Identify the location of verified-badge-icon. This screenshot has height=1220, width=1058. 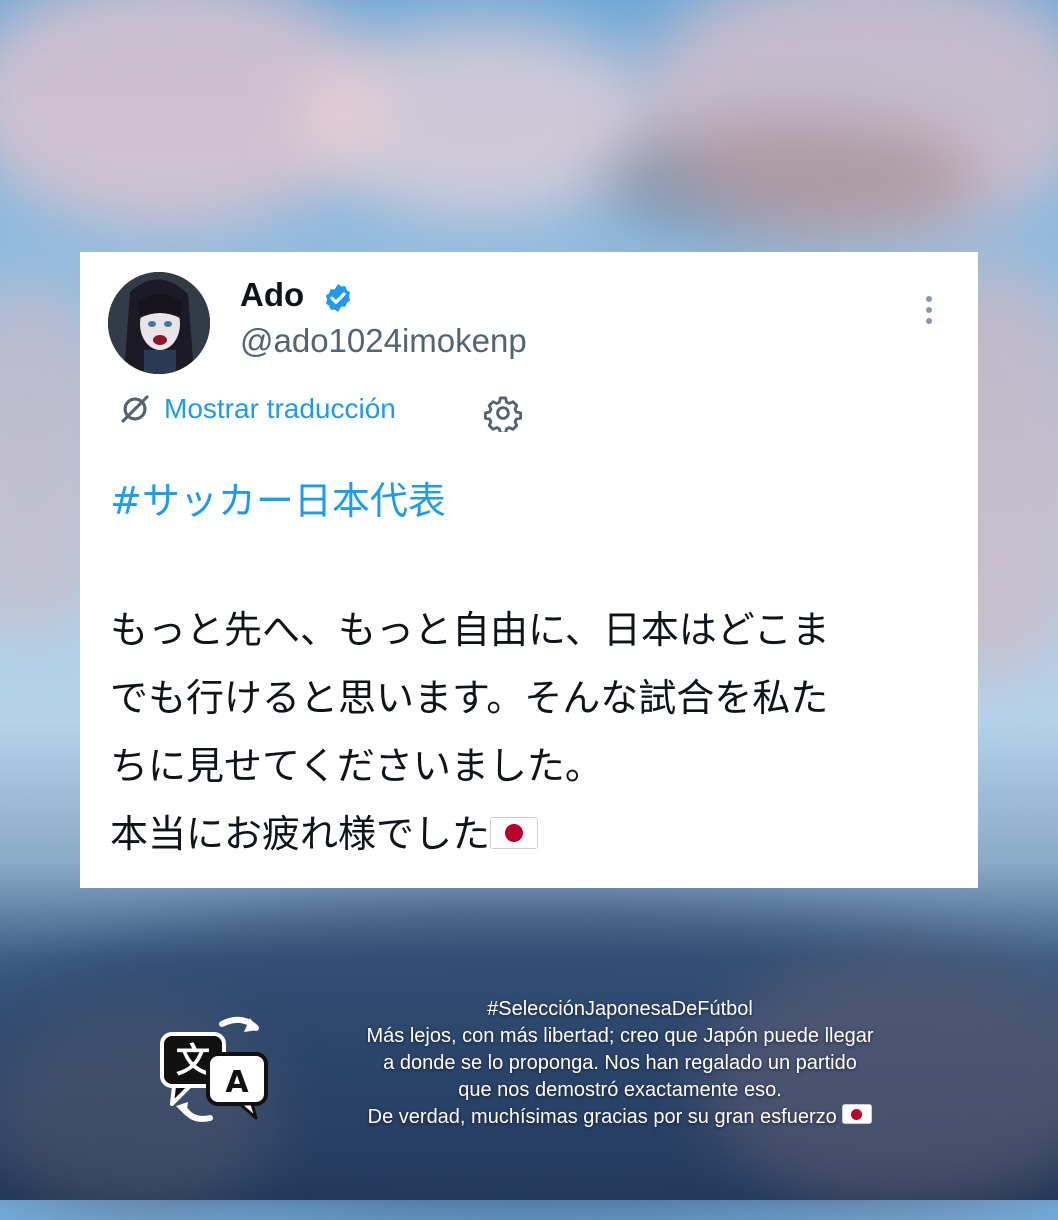
(338, 298).